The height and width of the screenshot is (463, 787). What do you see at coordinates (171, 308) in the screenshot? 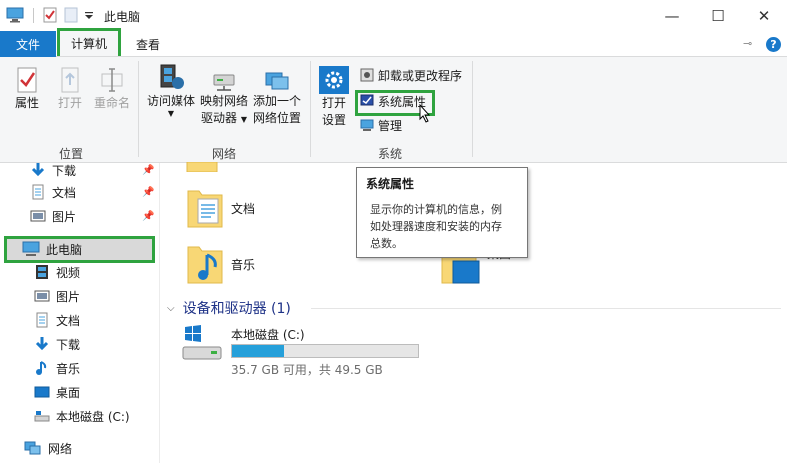
I see `chevron-down-icon: ⌵` at bounding box center [171, 308].